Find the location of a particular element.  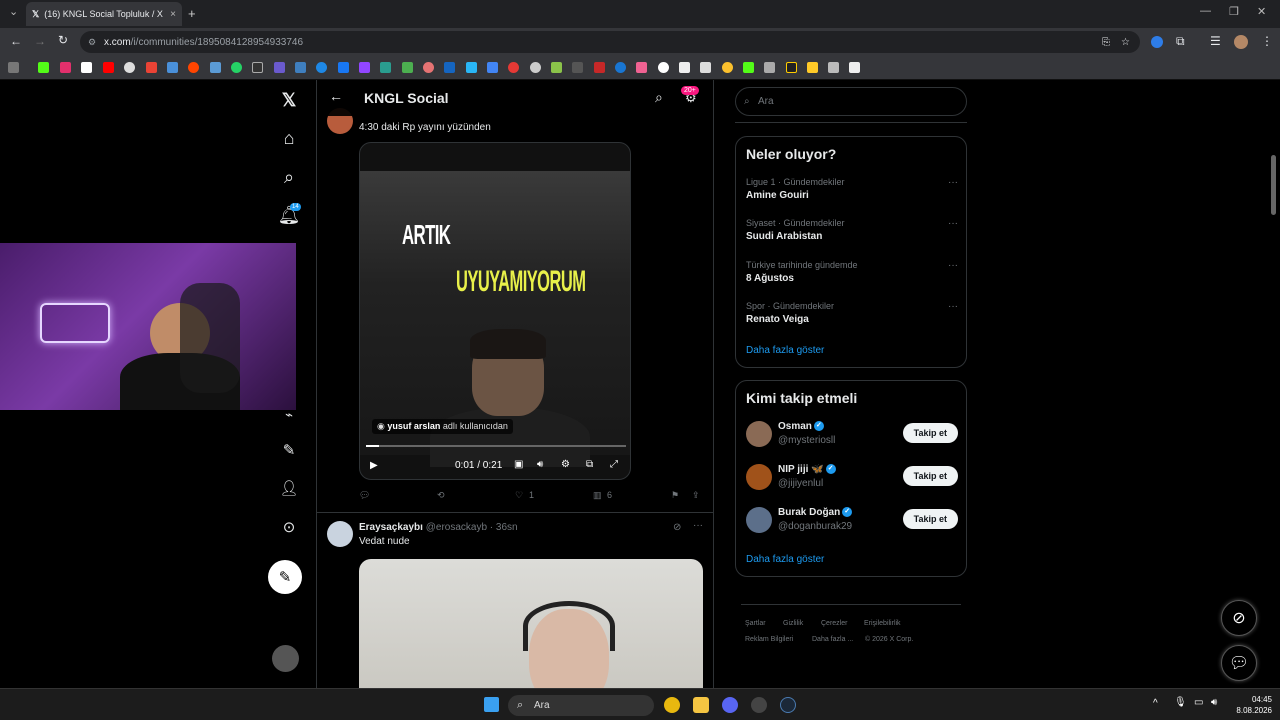

install-app-icon: ⎘ is located at coordinates (1106, 42).